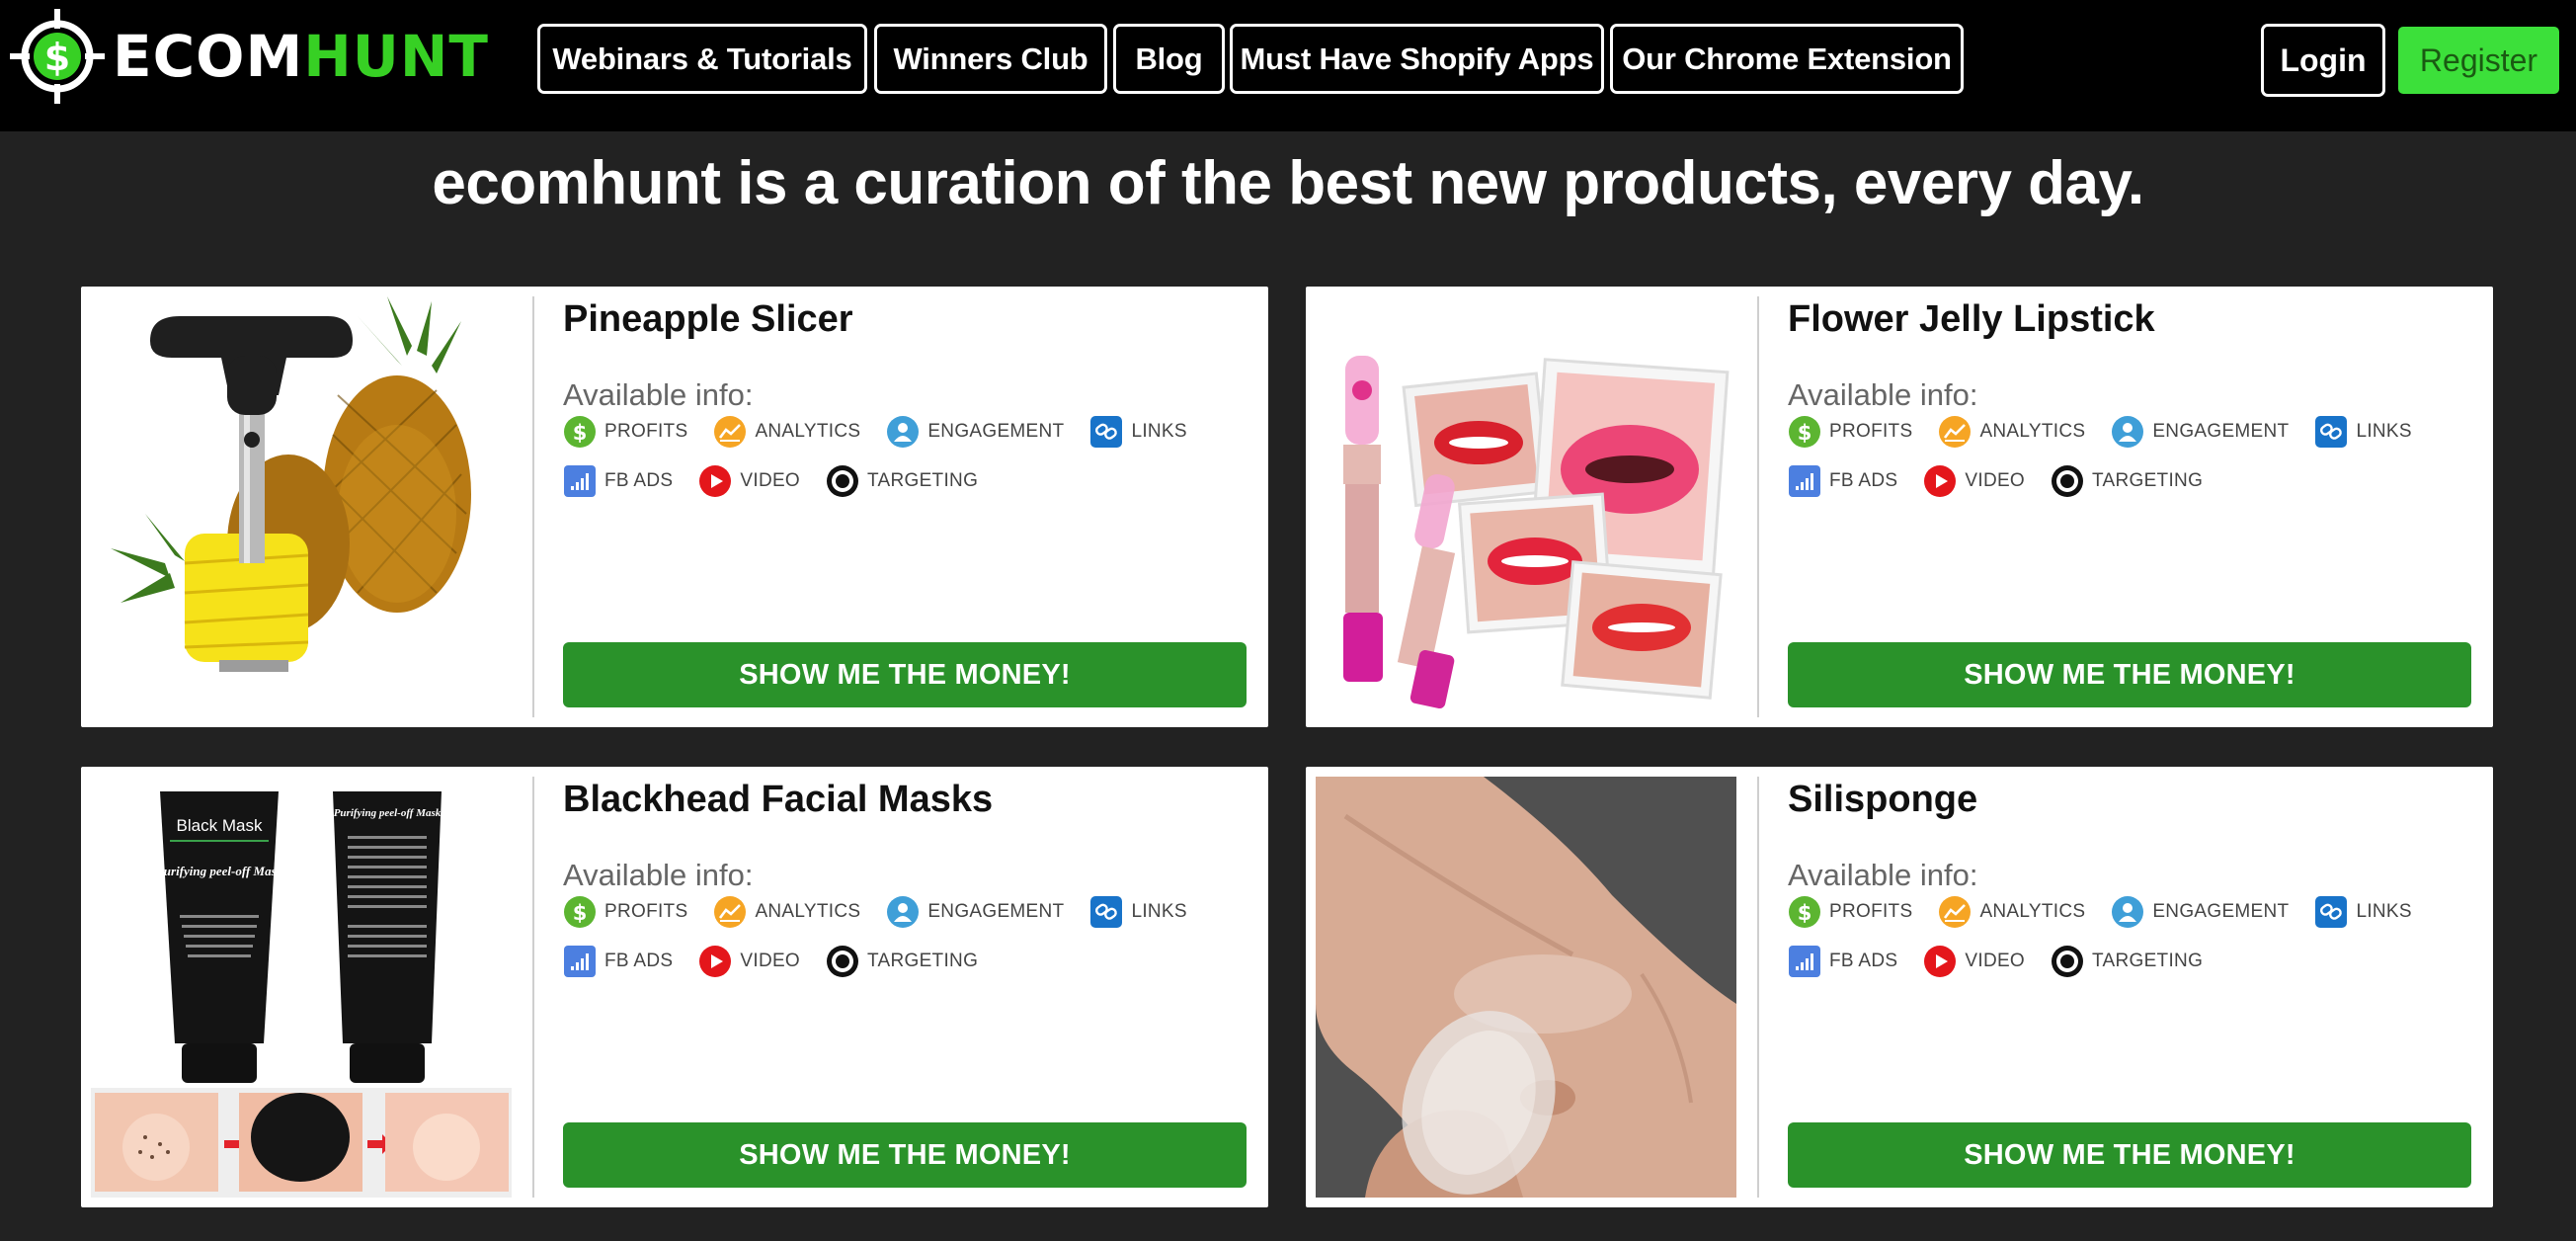 The width and height of the screenshot is (2576, 1241). I want to click on tube-front-title: Black Mask, so click(220, 825).